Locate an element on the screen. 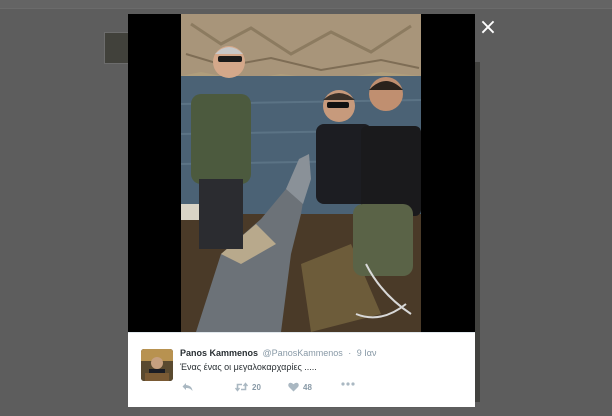 The image size is (612, 416). like-count: 48 is located at coordinates (307, 387).